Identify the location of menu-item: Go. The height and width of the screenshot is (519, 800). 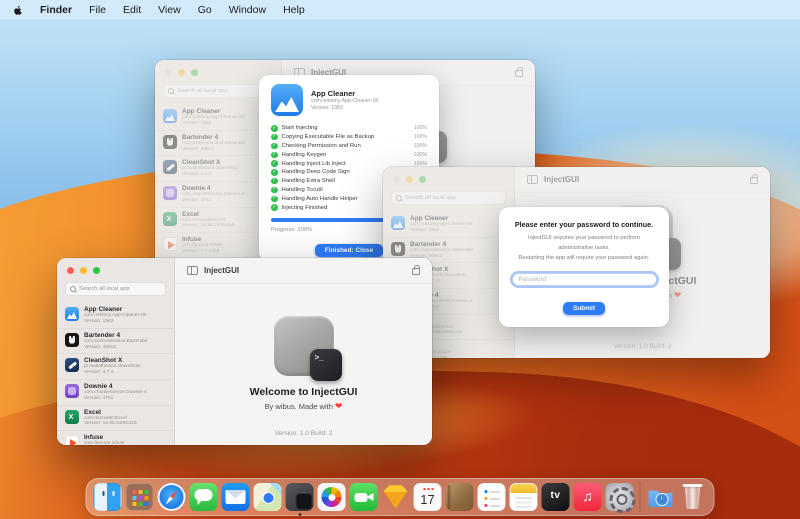
(205, 10).